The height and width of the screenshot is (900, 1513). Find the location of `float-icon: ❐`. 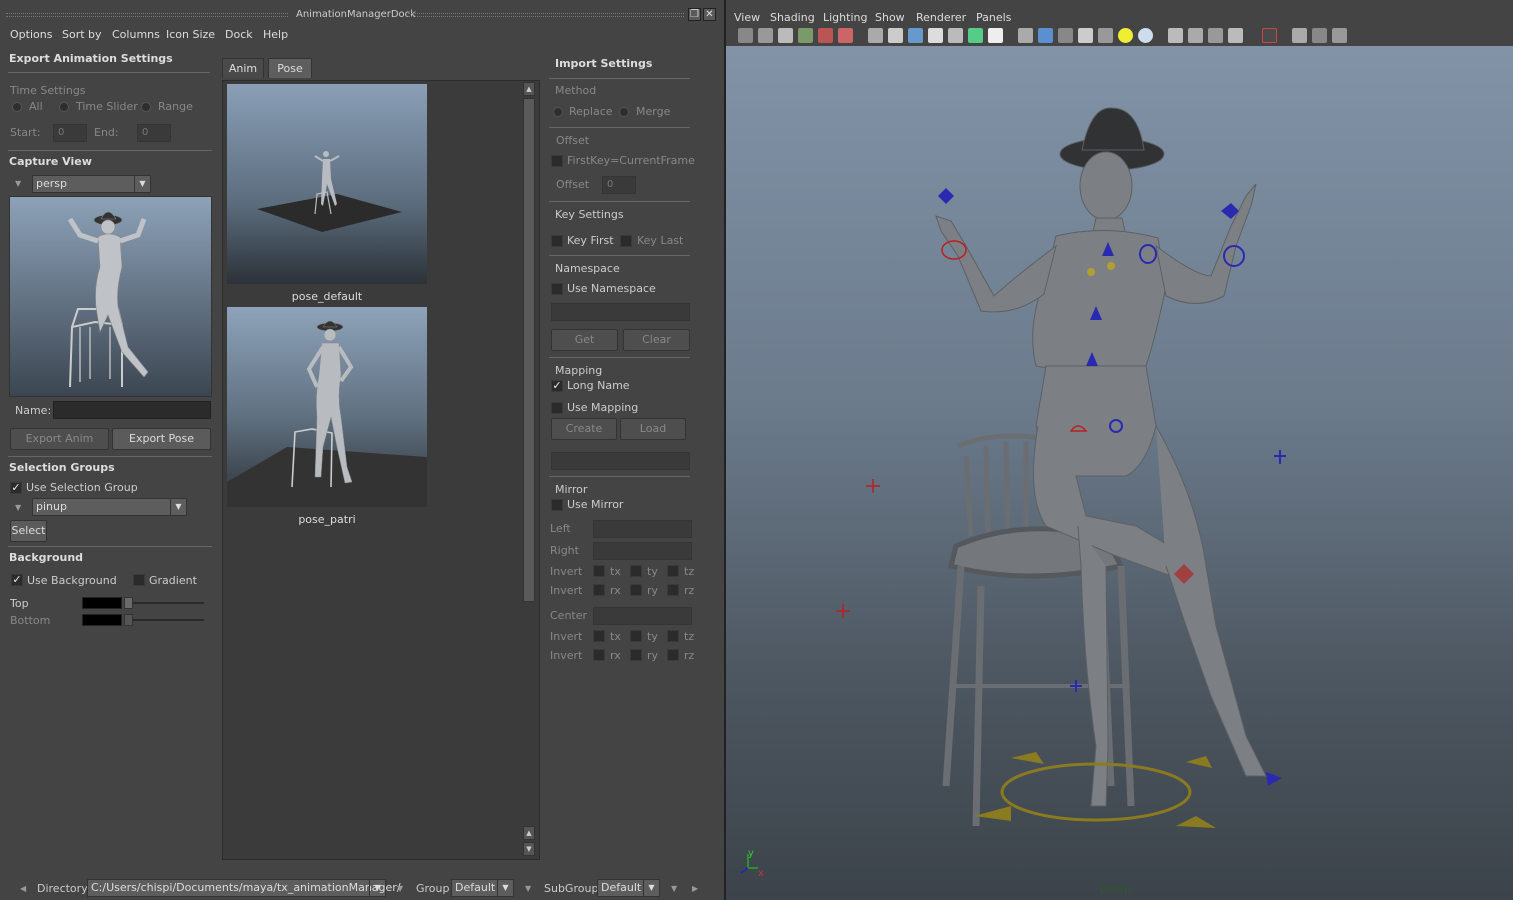

float-icon: ❐ is located at coordinates (694, 14).